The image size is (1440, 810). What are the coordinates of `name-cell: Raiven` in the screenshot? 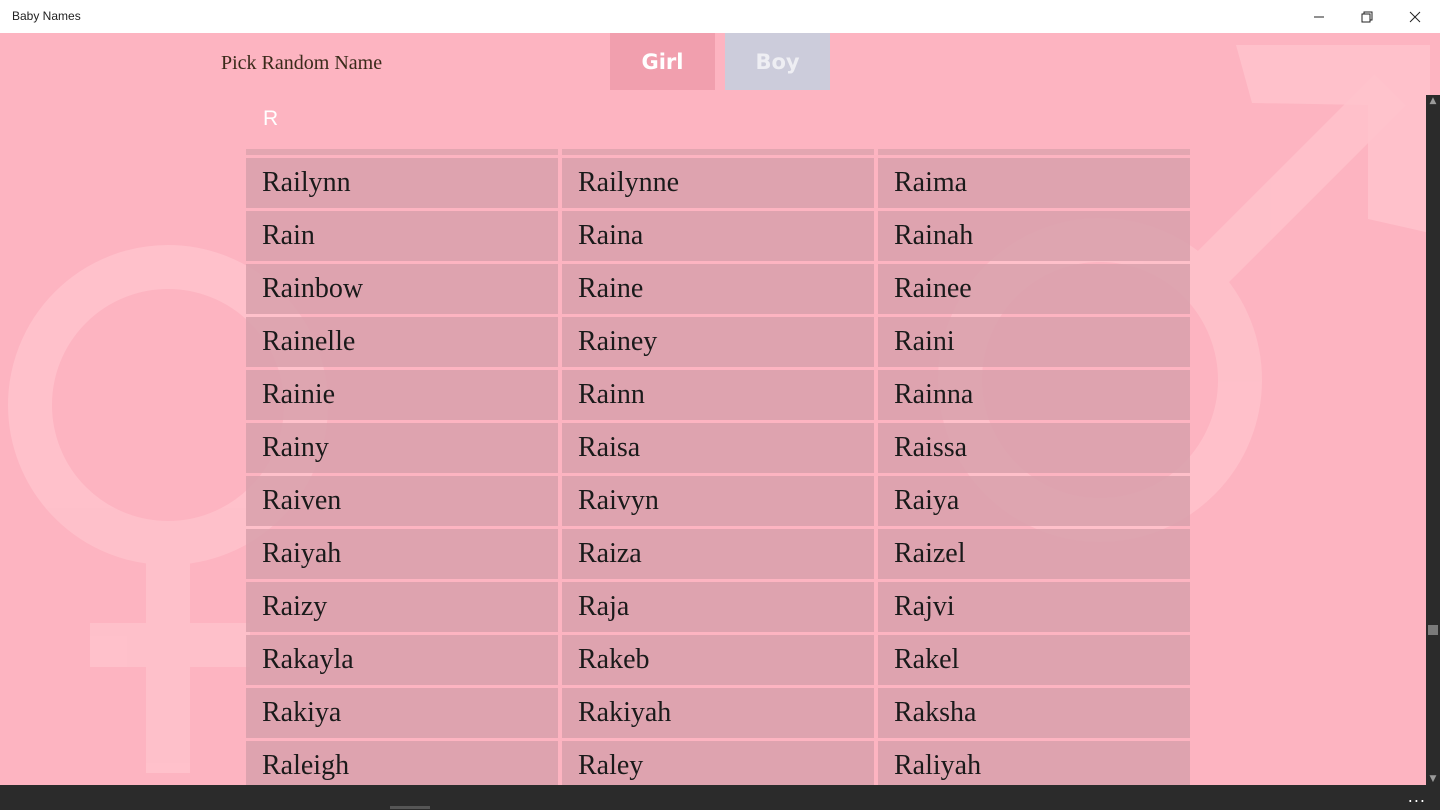 It's located at (402, 501).